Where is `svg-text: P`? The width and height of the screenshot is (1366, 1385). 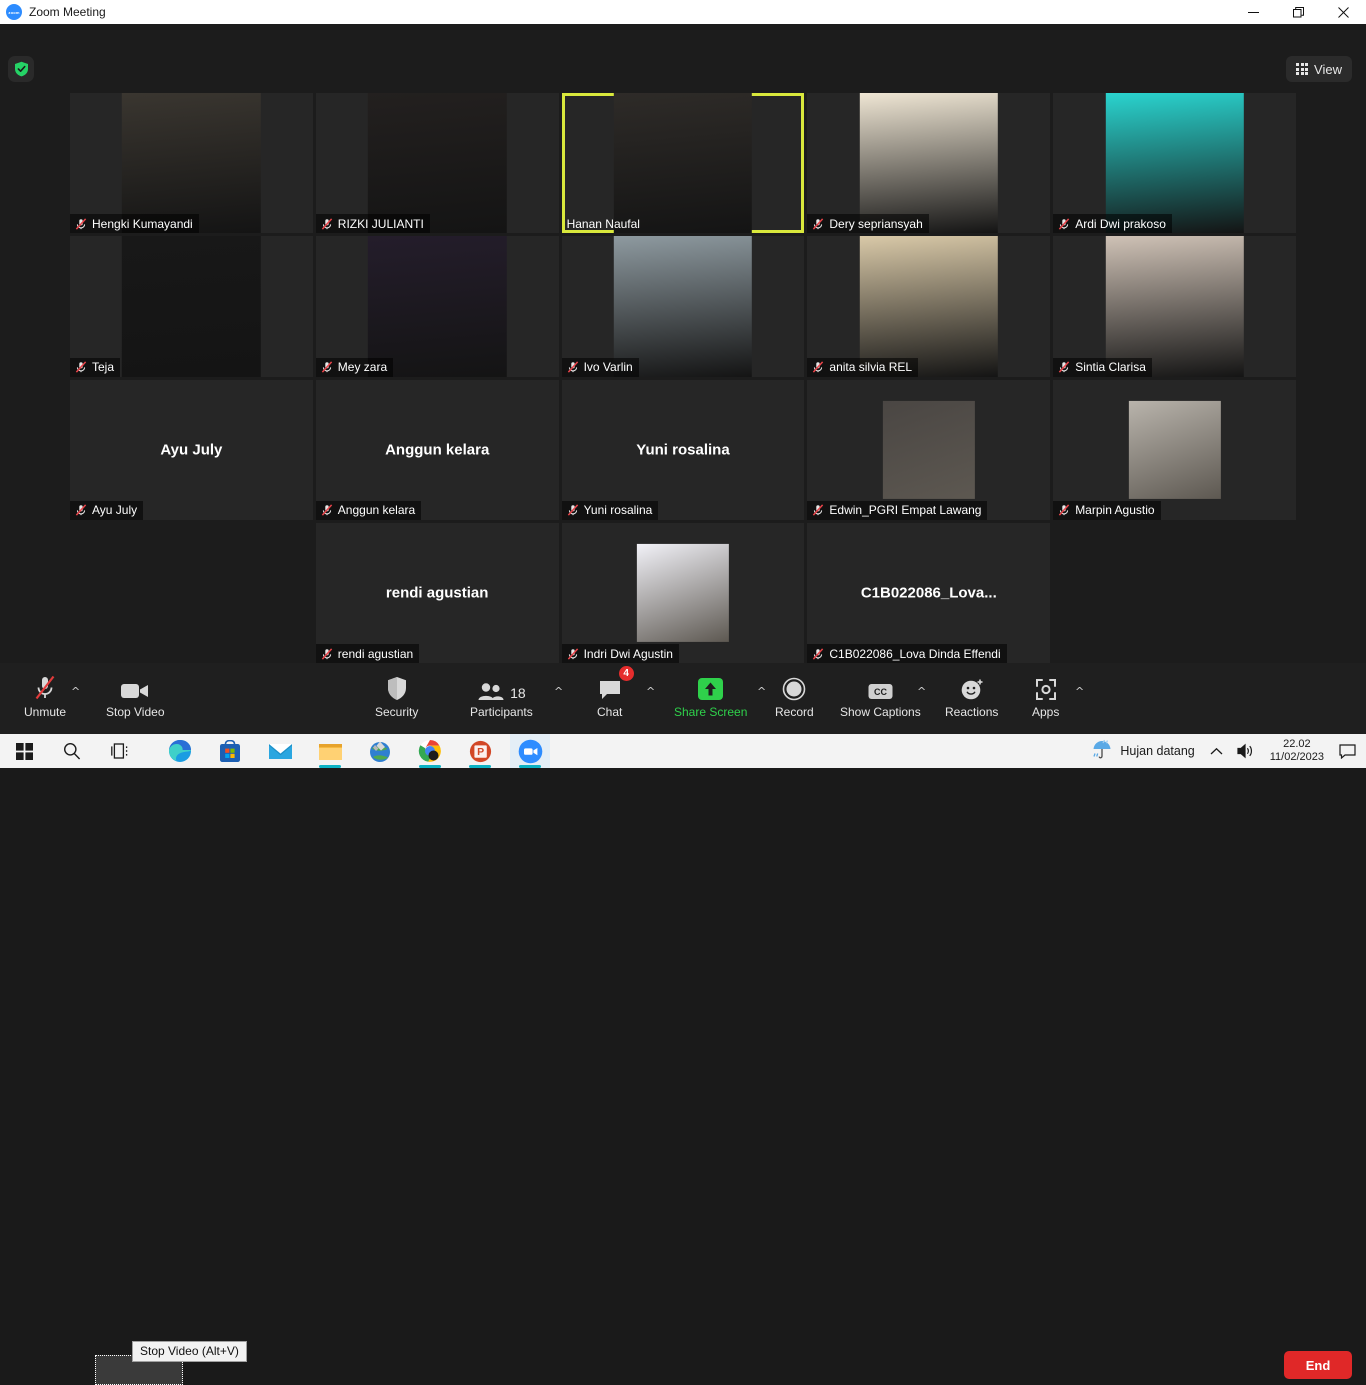 svg-text: P is located at coordinates (480, 752).